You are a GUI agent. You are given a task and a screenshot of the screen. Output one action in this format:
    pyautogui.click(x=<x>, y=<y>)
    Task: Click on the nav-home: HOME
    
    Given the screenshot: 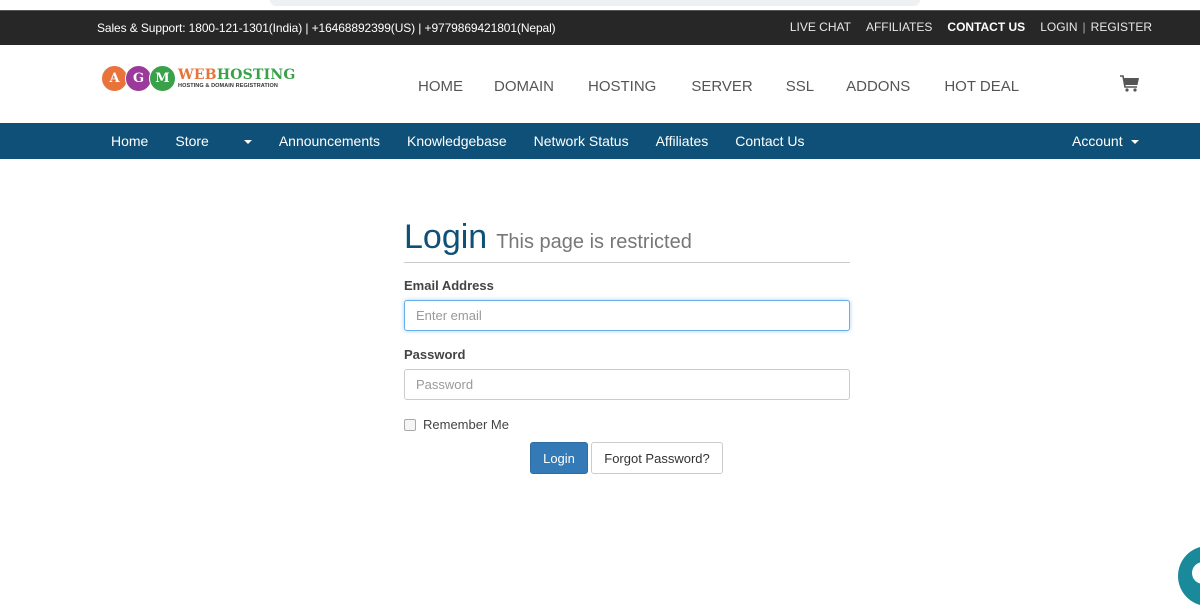 What is the action you would take?
    pyautogui.click(x=440, y=86)
    